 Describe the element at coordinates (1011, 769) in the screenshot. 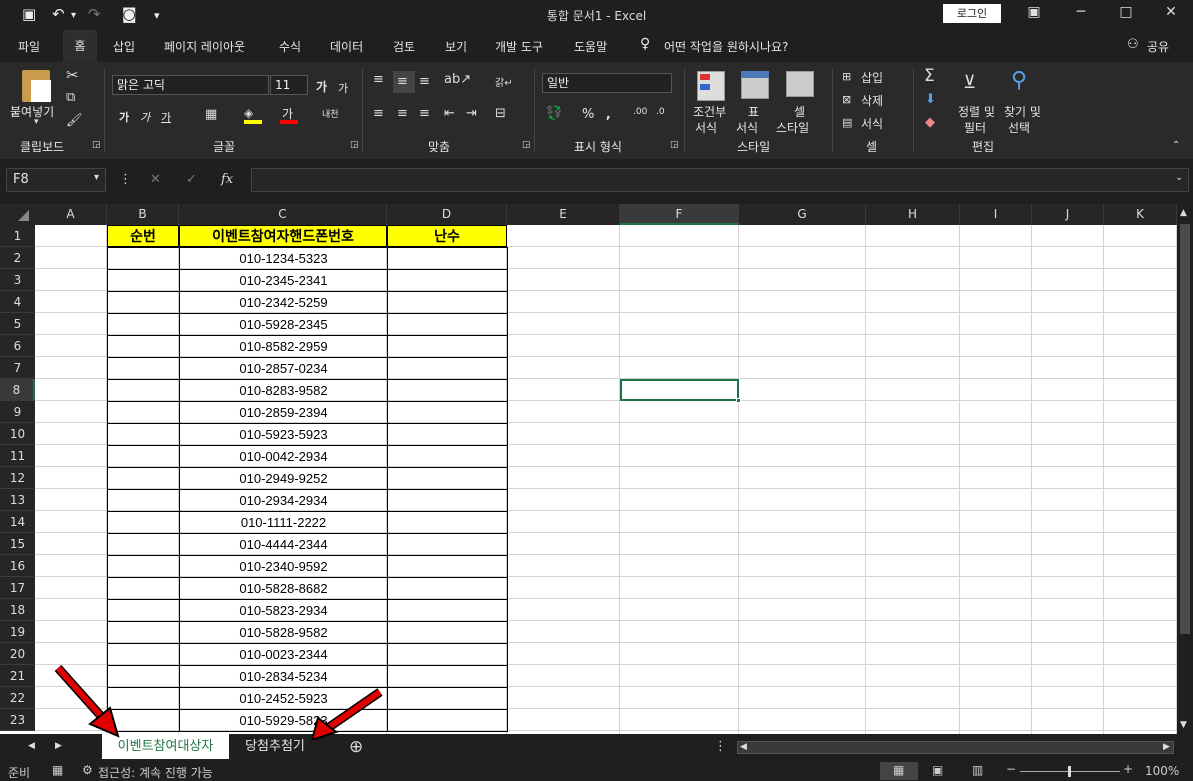

I see `zoom-out-icon: −` at that location.